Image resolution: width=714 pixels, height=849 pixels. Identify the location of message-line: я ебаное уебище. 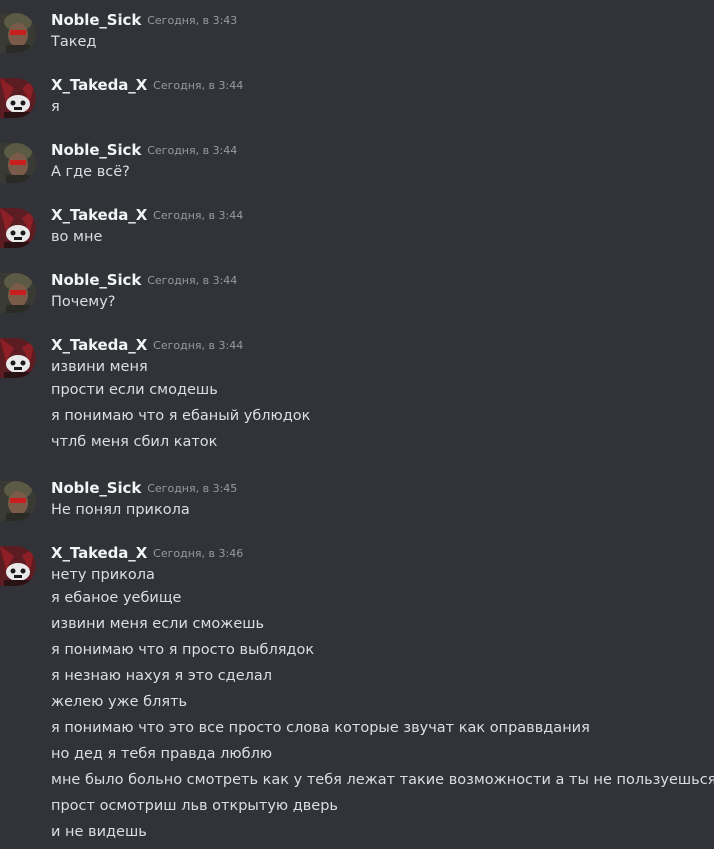
(116, 598).